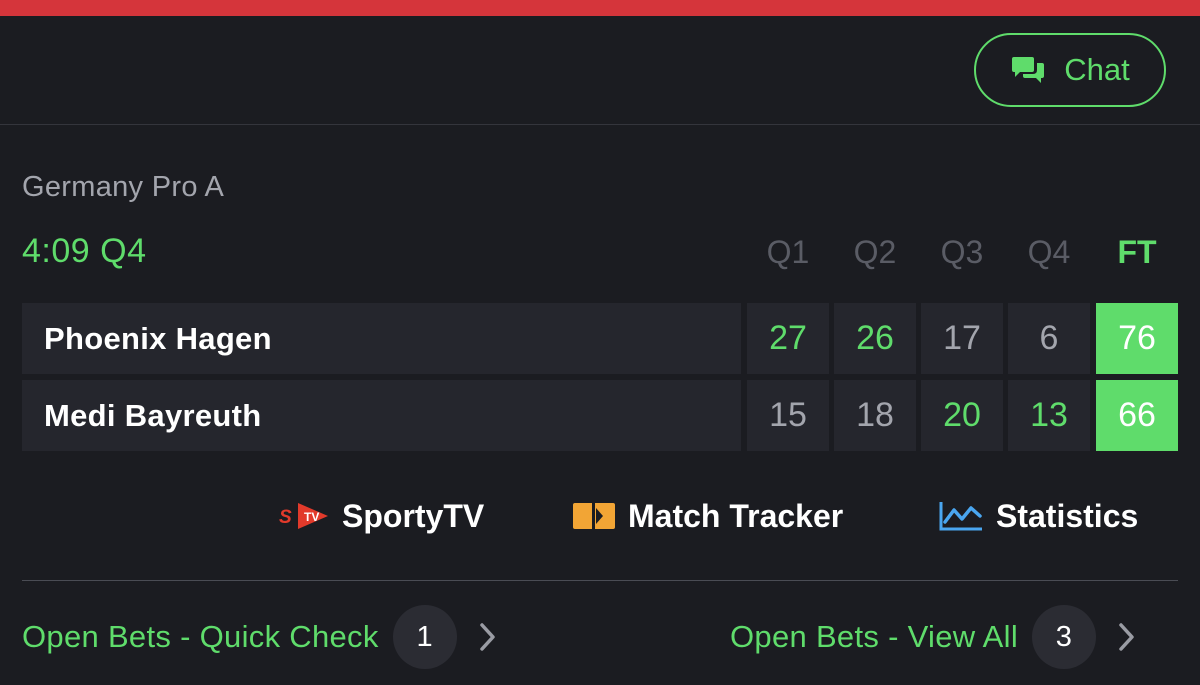 The width and height of the screenshot is (1200, 685). What do you see at coordinates (788, 415) in the screenshot?
I see `score-q1: 15` at bounding box center [788, 415].